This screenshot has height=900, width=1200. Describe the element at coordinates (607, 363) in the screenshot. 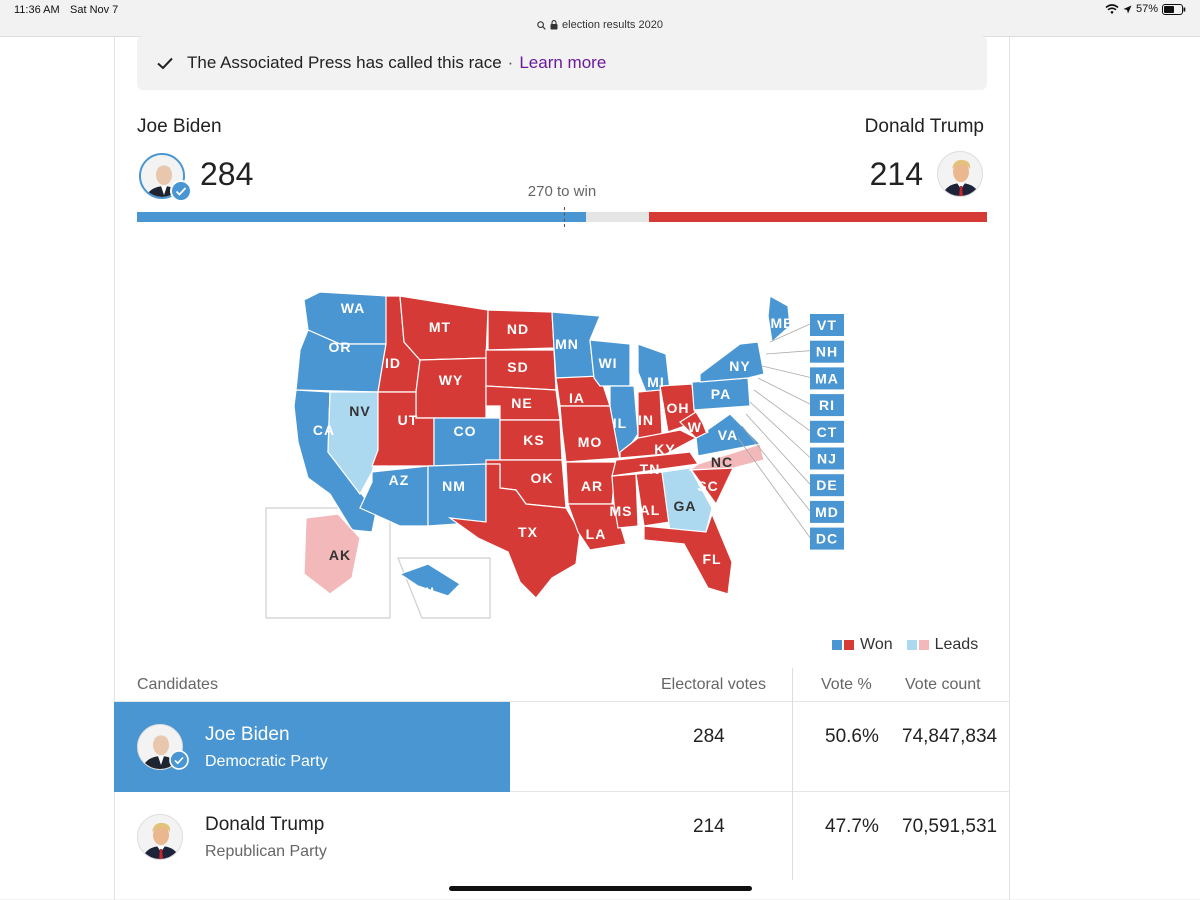

I see `state-label-wi: WI` at that location.